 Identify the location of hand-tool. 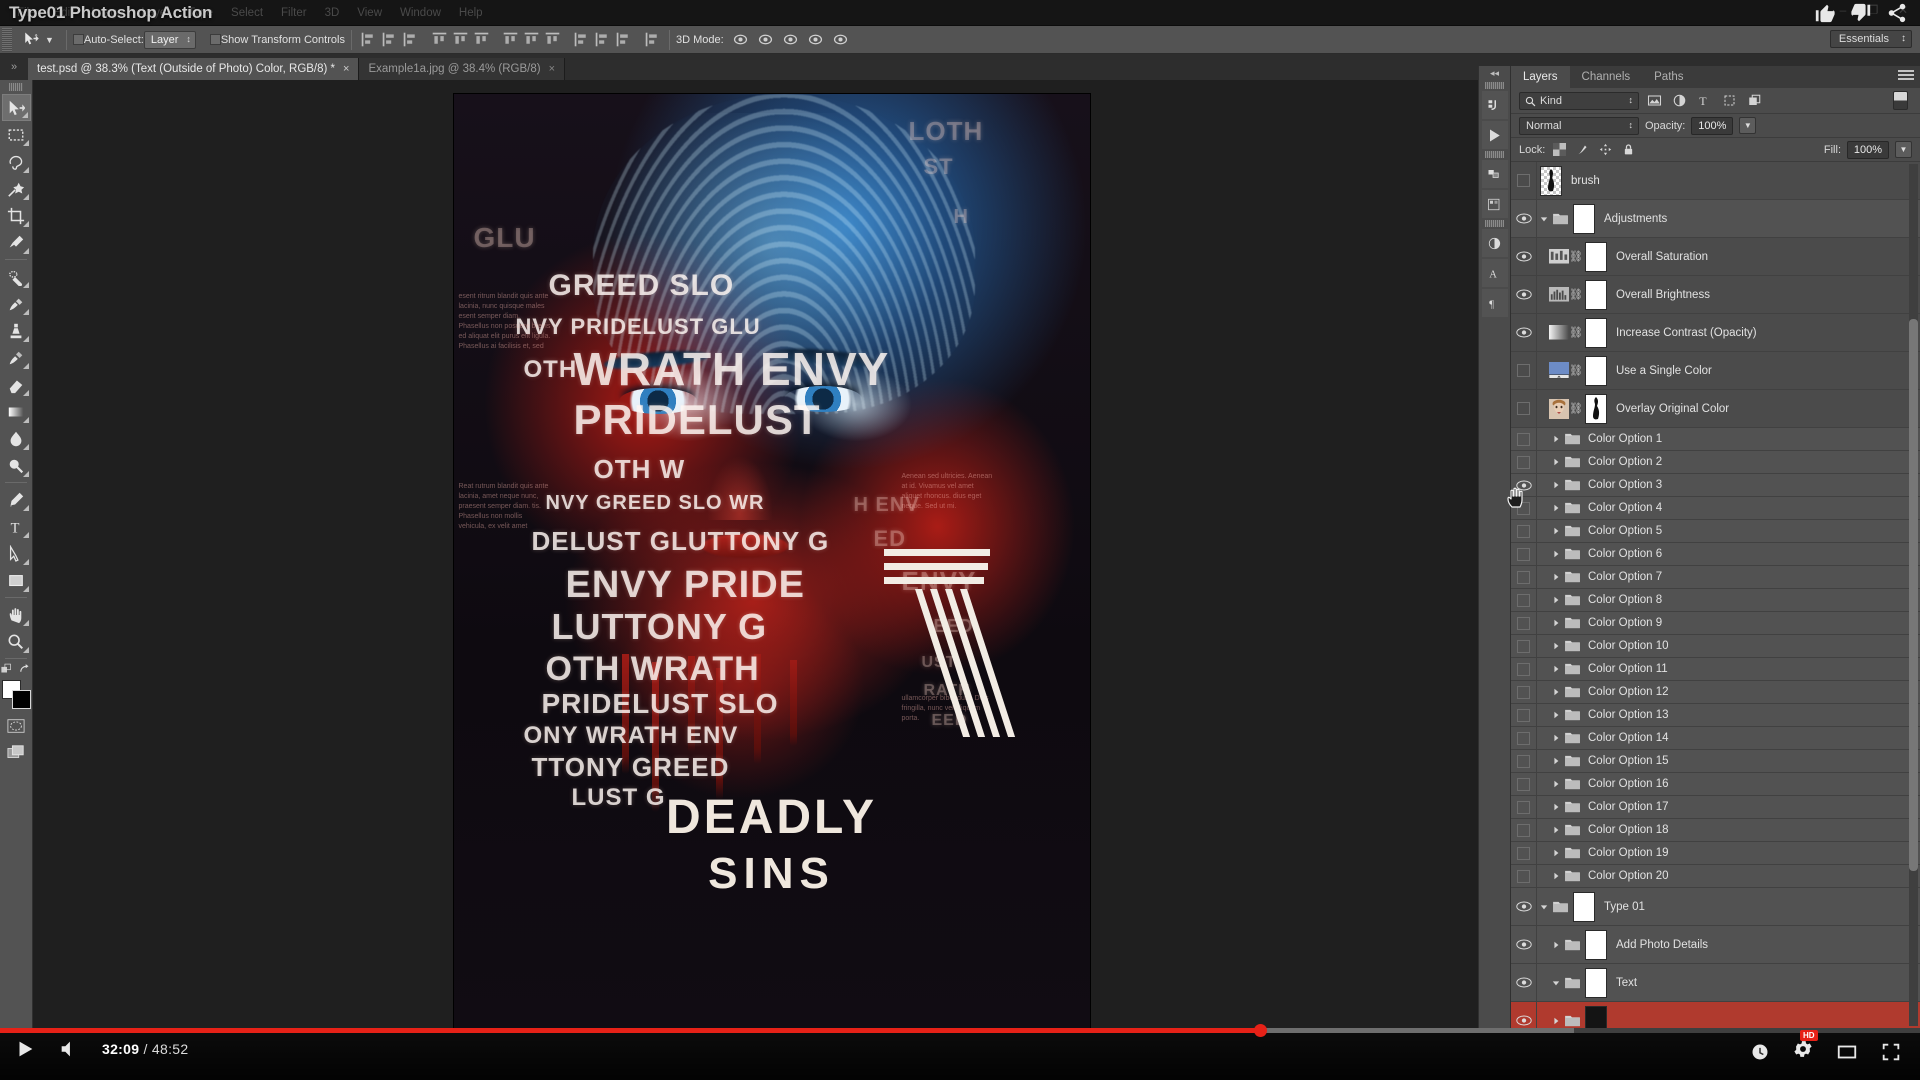
(16, 614).